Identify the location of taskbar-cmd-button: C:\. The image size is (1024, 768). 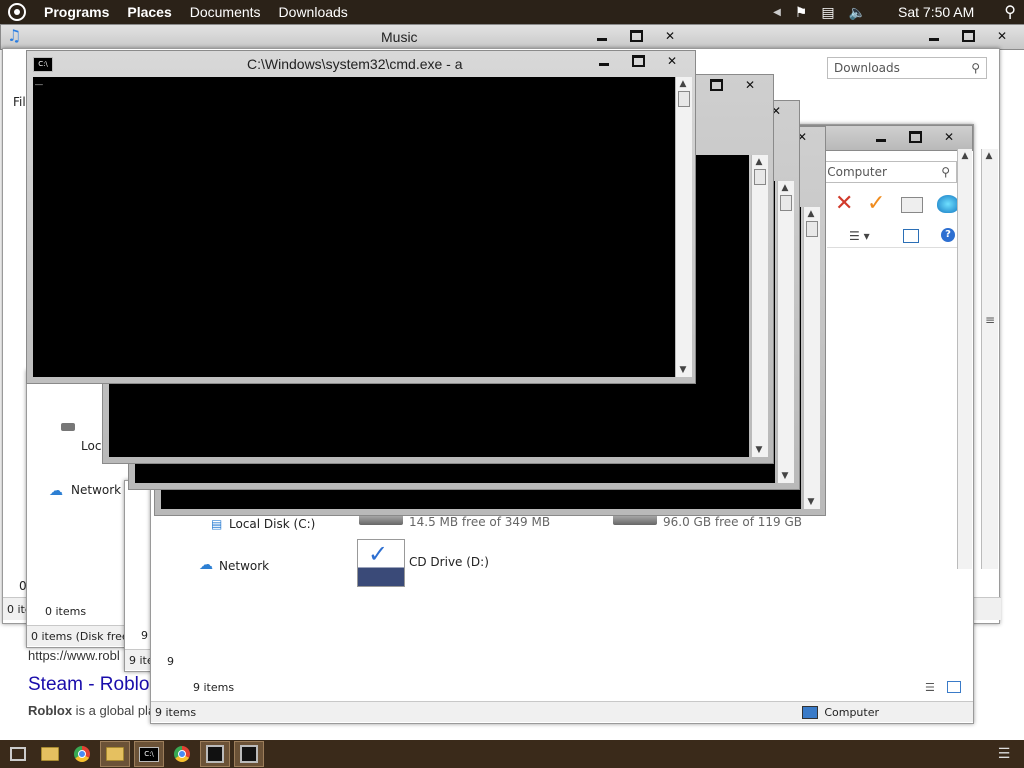
(149, 754).